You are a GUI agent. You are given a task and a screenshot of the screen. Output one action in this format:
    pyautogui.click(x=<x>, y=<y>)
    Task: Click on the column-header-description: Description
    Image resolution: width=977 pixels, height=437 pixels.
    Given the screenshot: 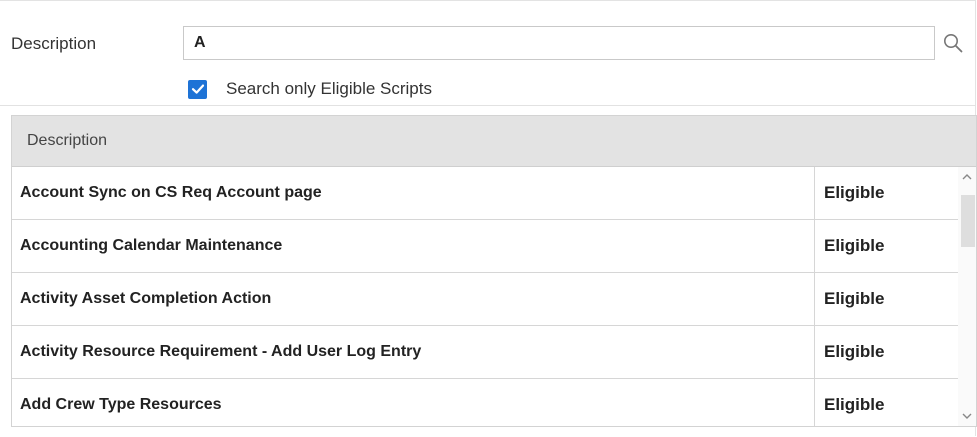 What is the action you would take?
    pyautogui.click(x=494, y=141)
    